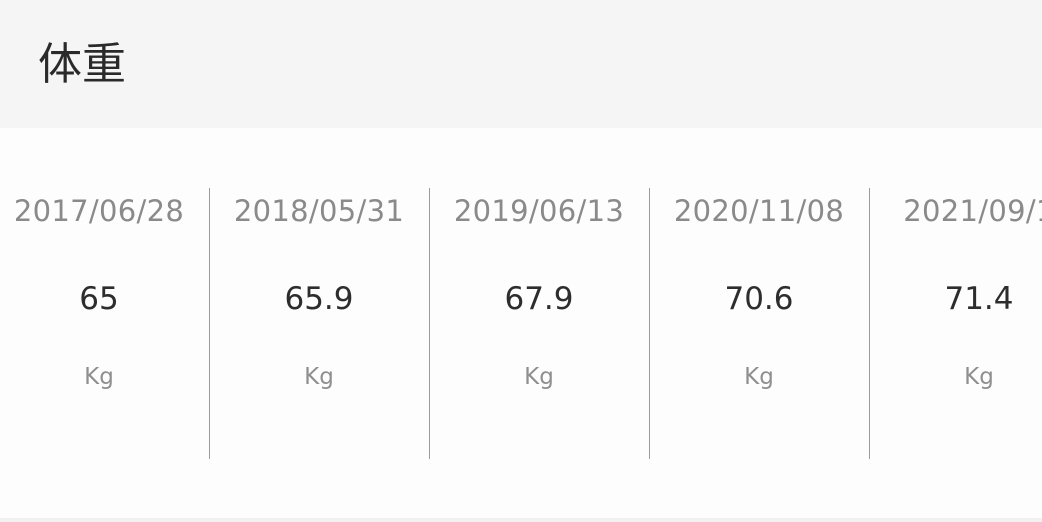  What do you see at coordinates (319, 324) in the screenshot?
I see `weight-record-card: 2018/05/31 65.9 Kg` at bounding box center [319, 324].